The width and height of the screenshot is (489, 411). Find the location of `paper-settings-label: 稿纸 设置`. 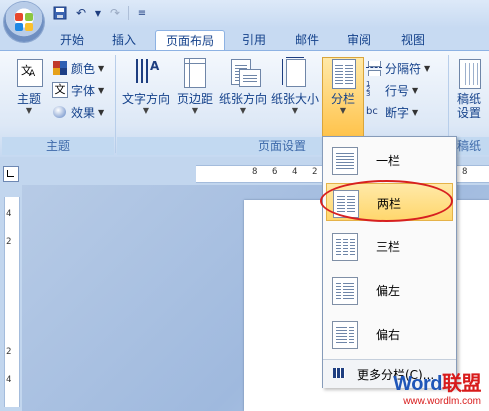

paper-settings-label: 稿纸 设置 is located at coordinates (469, 106).